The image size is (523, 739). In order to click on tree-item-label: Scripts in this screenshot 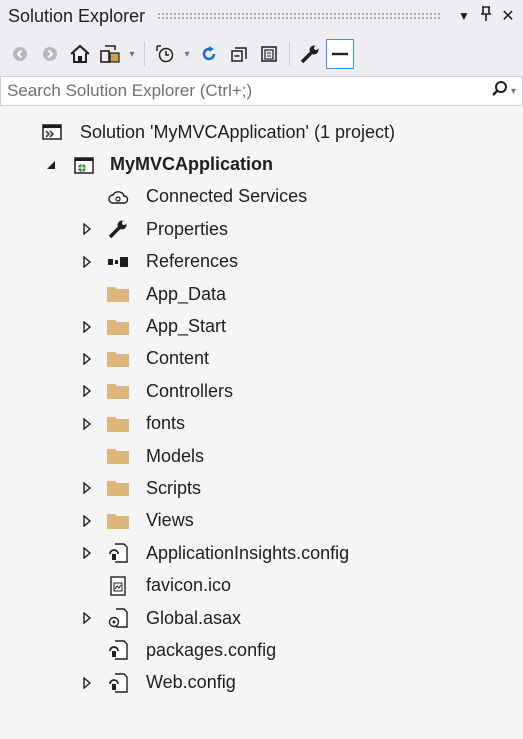, I will do `click(174, 487)`.